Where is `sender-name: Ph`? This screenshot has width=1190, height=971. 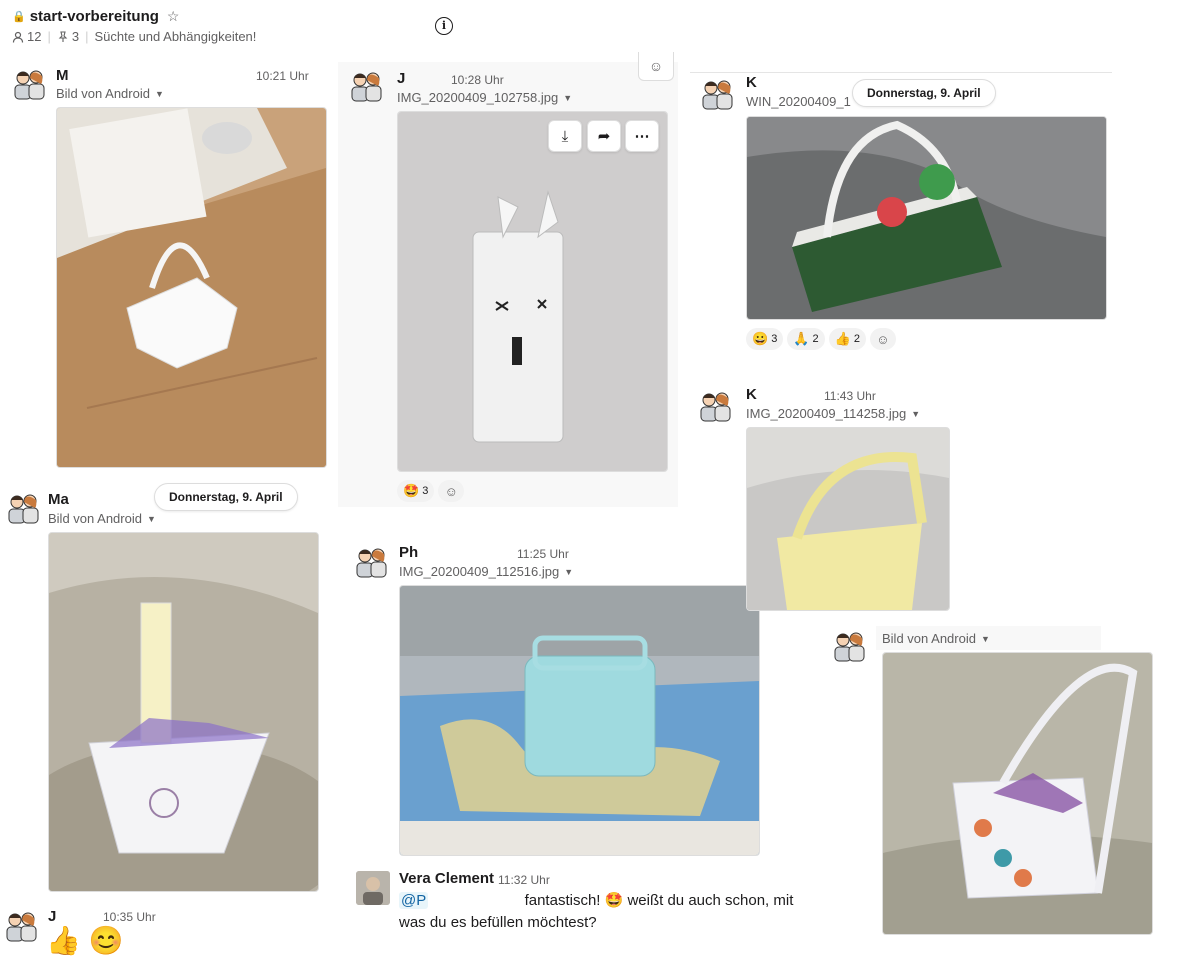
sender-name: Ph is located at coordinates (408, 552).